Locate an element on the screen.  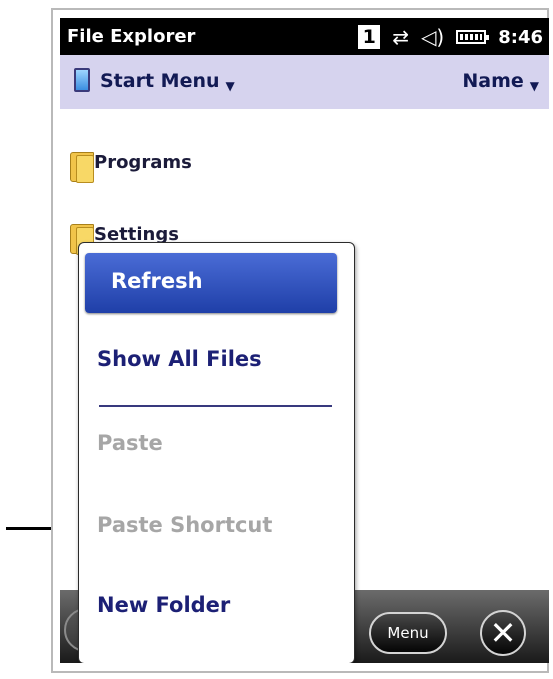
menu-item-refresh: Refresh is located at coordinates (211, 283).